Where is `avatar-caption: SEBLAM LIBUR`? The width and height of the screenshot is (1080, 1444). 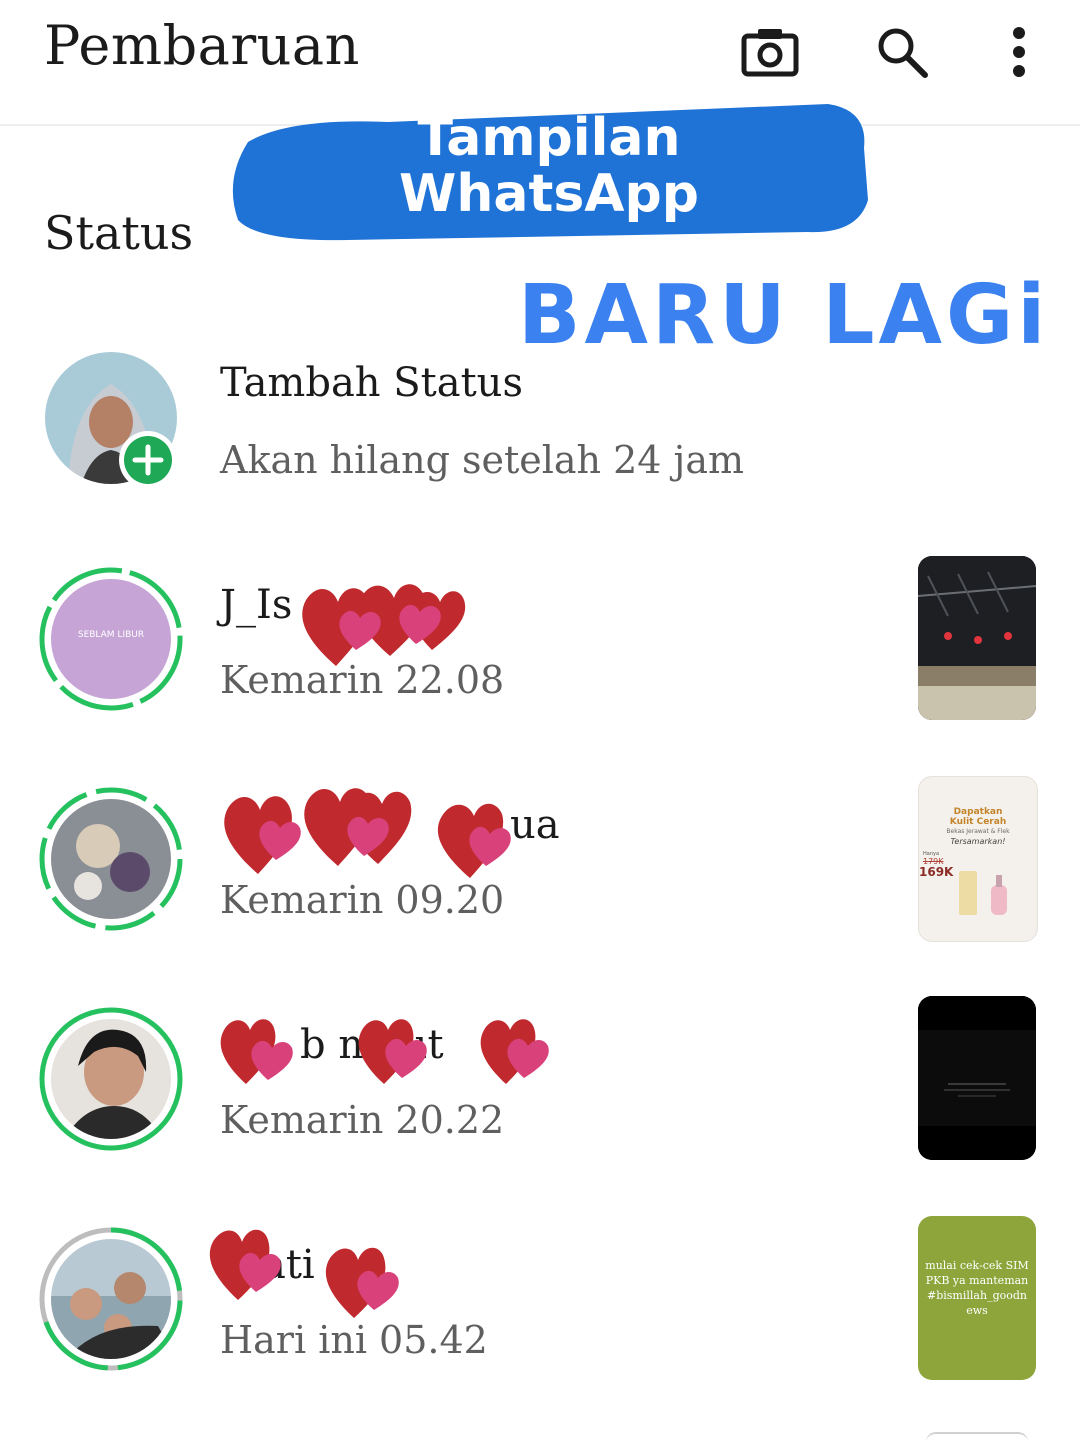
avatar-caption: SEBLAM LIBUR is located at coordinates (111, 635).